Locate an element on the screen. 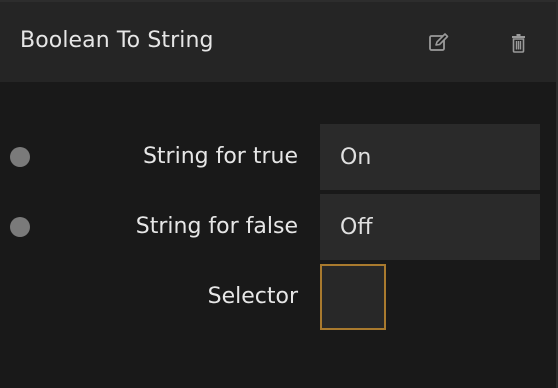  string-true-field is located at coordinates (430, 157).